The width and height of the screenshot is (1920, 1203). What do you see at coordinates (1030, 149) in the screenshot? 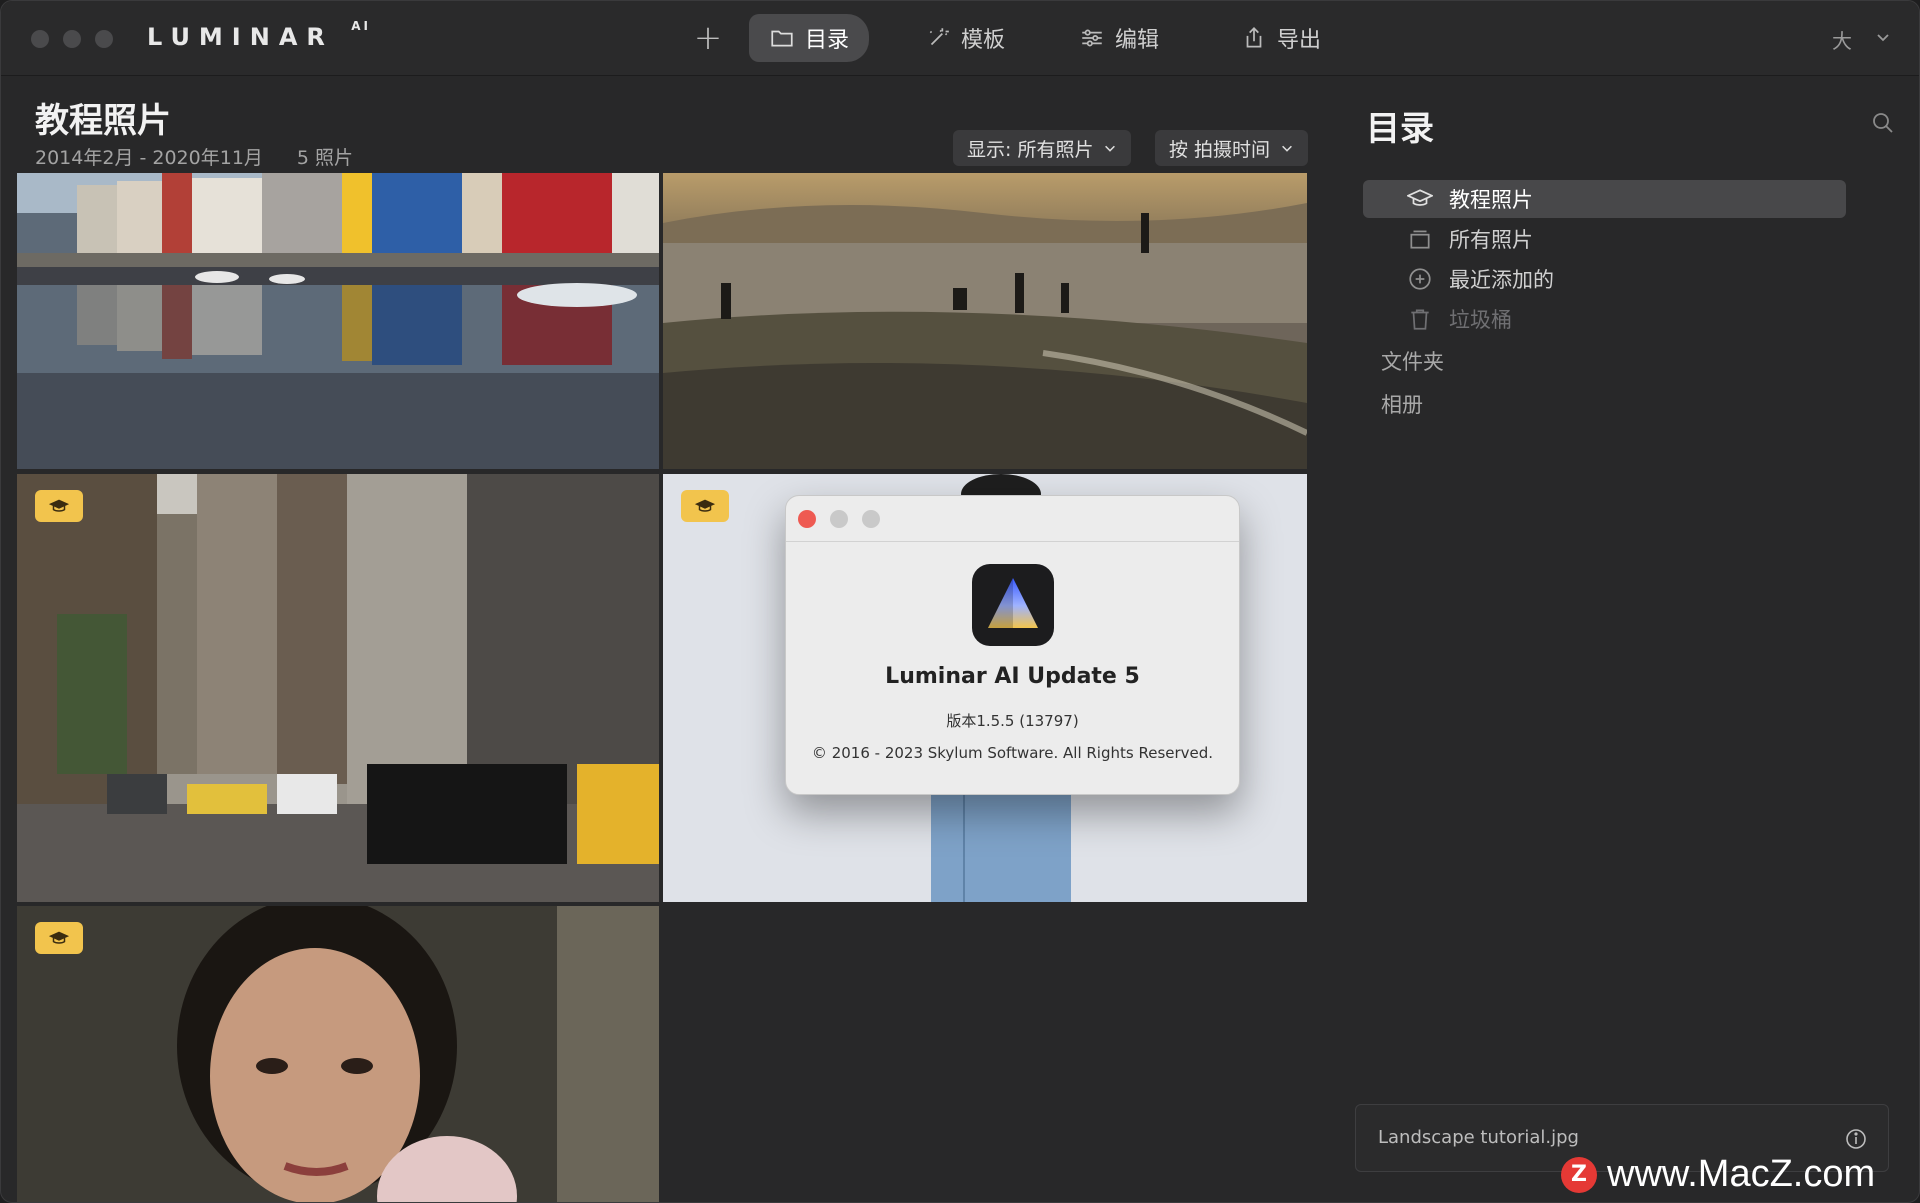
I see `filter-label: 显示: 所有照片` at bounding box center [1030, 149].